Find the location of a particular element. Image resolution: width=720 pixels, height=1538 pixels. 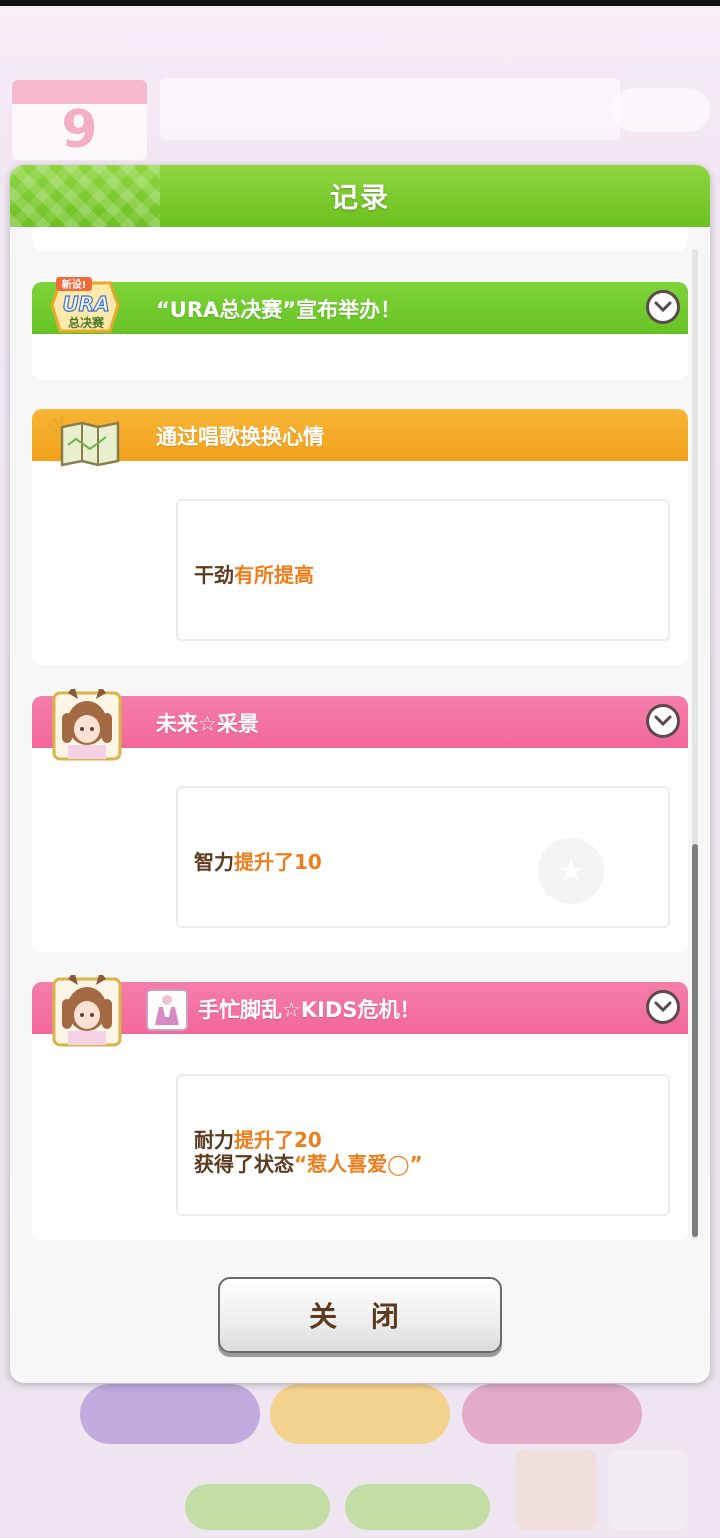

header-pattern is located at coordinates (85, 196).